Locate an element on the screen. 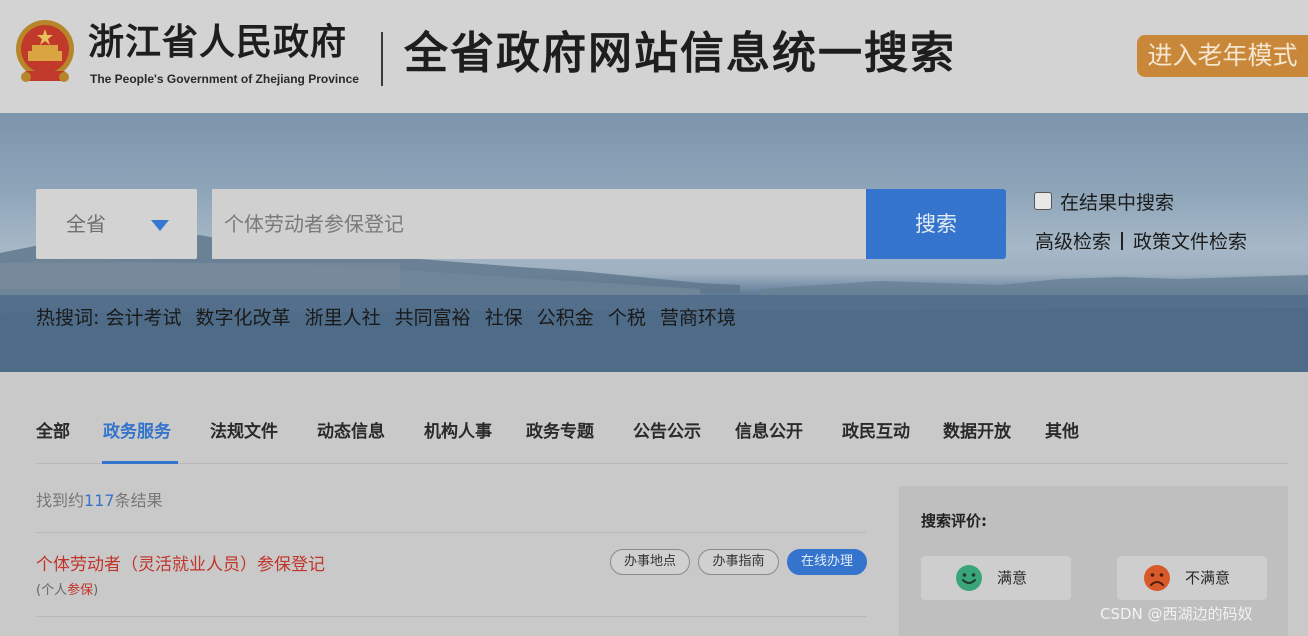 The image size is (1308, 636). tab-government-services: 政务服务 is located at coordinates (137, 429).